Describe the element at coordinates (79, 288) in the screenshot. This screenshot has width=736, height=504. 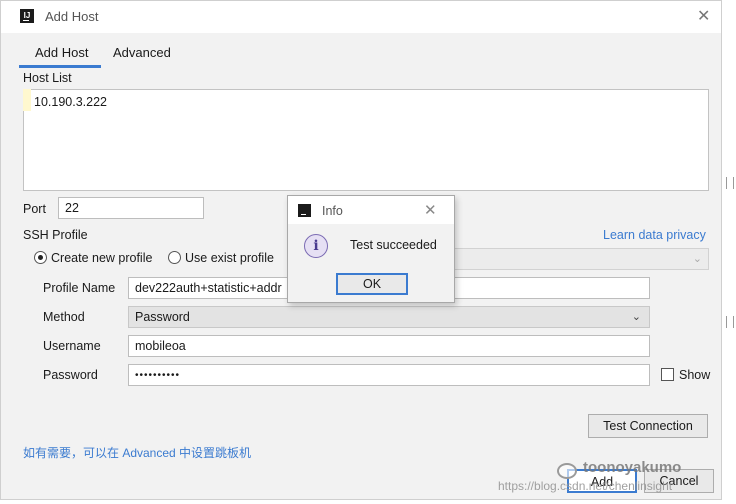
I see `profile-name-label: Profile Name` at that location.